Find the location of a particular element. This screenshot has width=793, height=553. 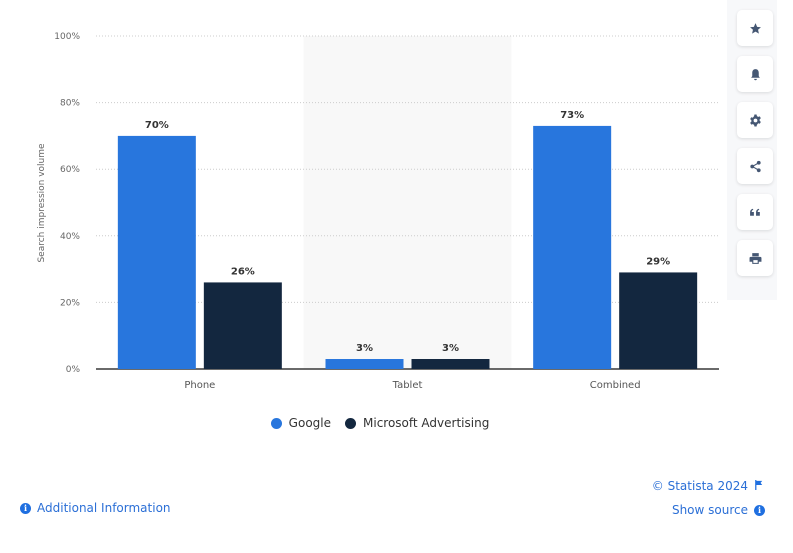

y-tick-label: 0% is located at coordinates (73, 370).